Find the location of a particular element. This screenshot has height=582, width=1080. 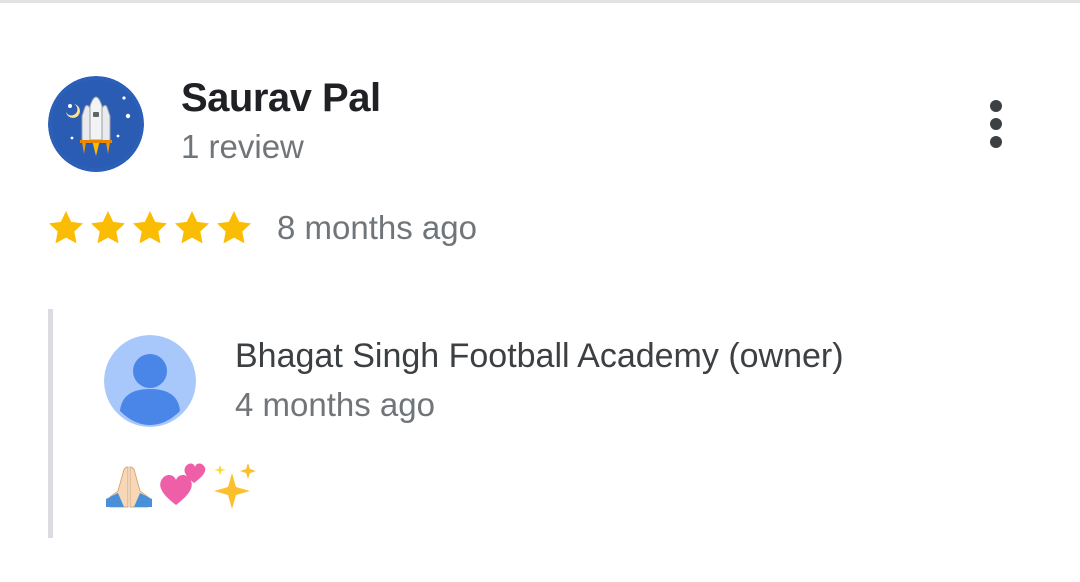

two-hearts-emoji-icon is located at coordinates (183, 484).